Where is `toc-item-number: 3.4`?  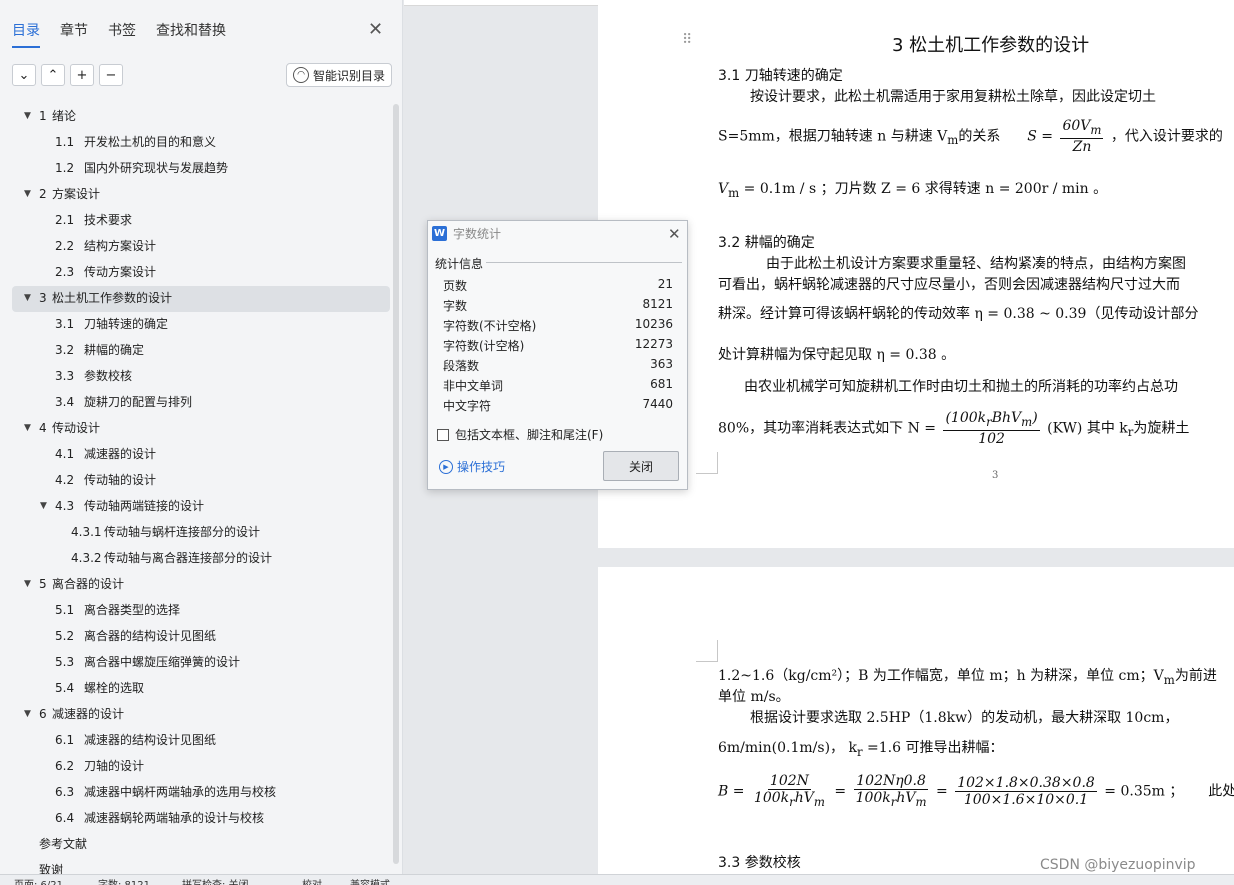
toc-item-number: 3.4 is located at coordinates (65, 402).